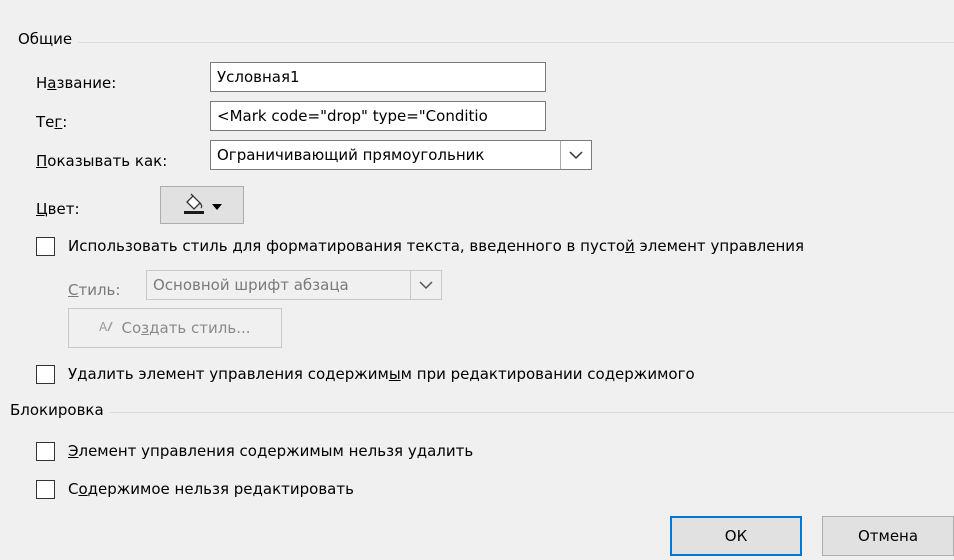  I want to click on new-style-icon: A, so click(108, 328).